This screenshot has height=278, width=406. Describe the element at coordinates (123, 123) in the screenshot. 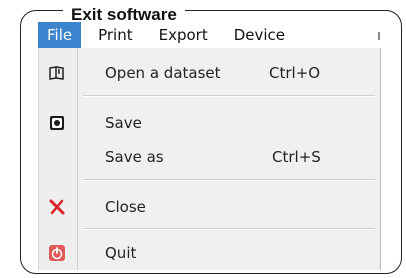

I see `menu-item-label: Save` at that location.